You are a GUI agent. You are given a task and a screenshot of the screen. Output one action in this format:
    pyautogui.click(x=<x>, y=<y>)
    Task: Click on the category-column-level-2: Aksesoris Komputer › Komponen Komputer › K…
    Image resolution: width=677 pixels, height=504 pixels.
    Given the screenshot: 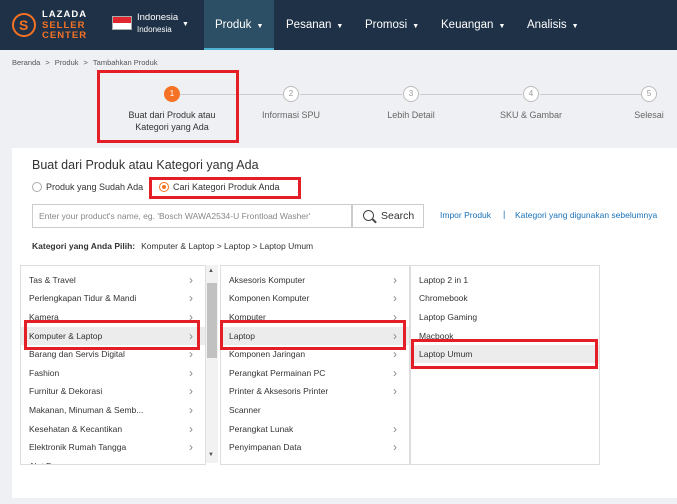 What is the action you would take?
    pyautogui.click(x=315, y=365)
    